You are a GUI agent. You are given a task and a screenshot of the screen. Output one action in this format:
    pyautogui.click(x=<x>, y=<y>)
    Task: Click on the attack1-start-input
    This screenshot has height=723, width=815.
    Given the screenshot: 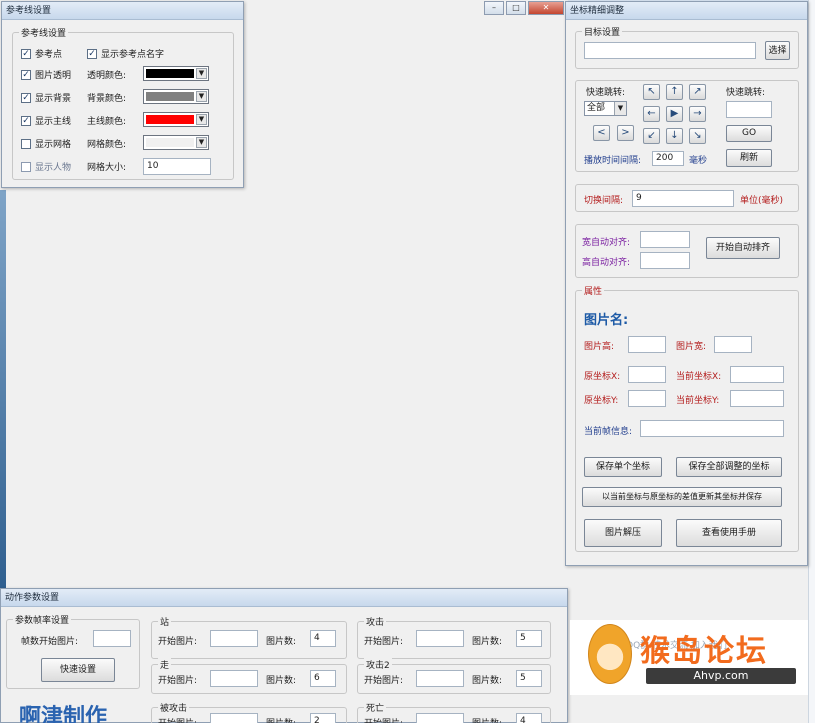 What is the action you would take?
    pyautogui.click(x=440, y=638)
    